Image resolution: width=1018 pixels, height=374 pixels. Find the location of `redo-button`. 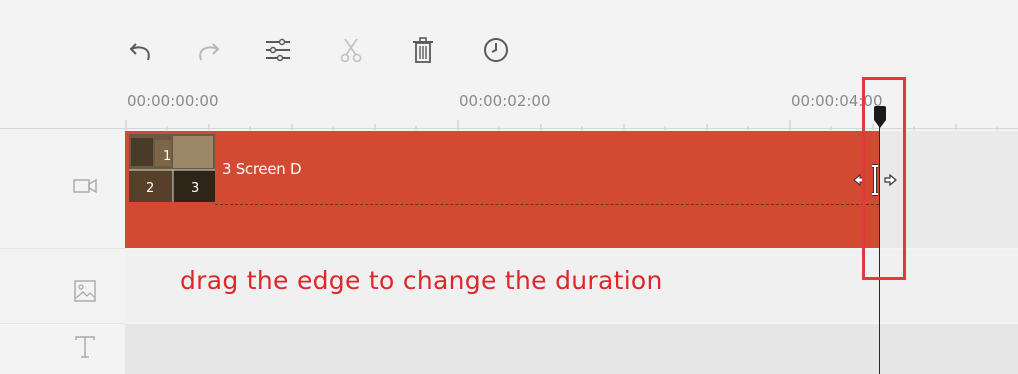

redo-button is located at coordinates (208, 50).